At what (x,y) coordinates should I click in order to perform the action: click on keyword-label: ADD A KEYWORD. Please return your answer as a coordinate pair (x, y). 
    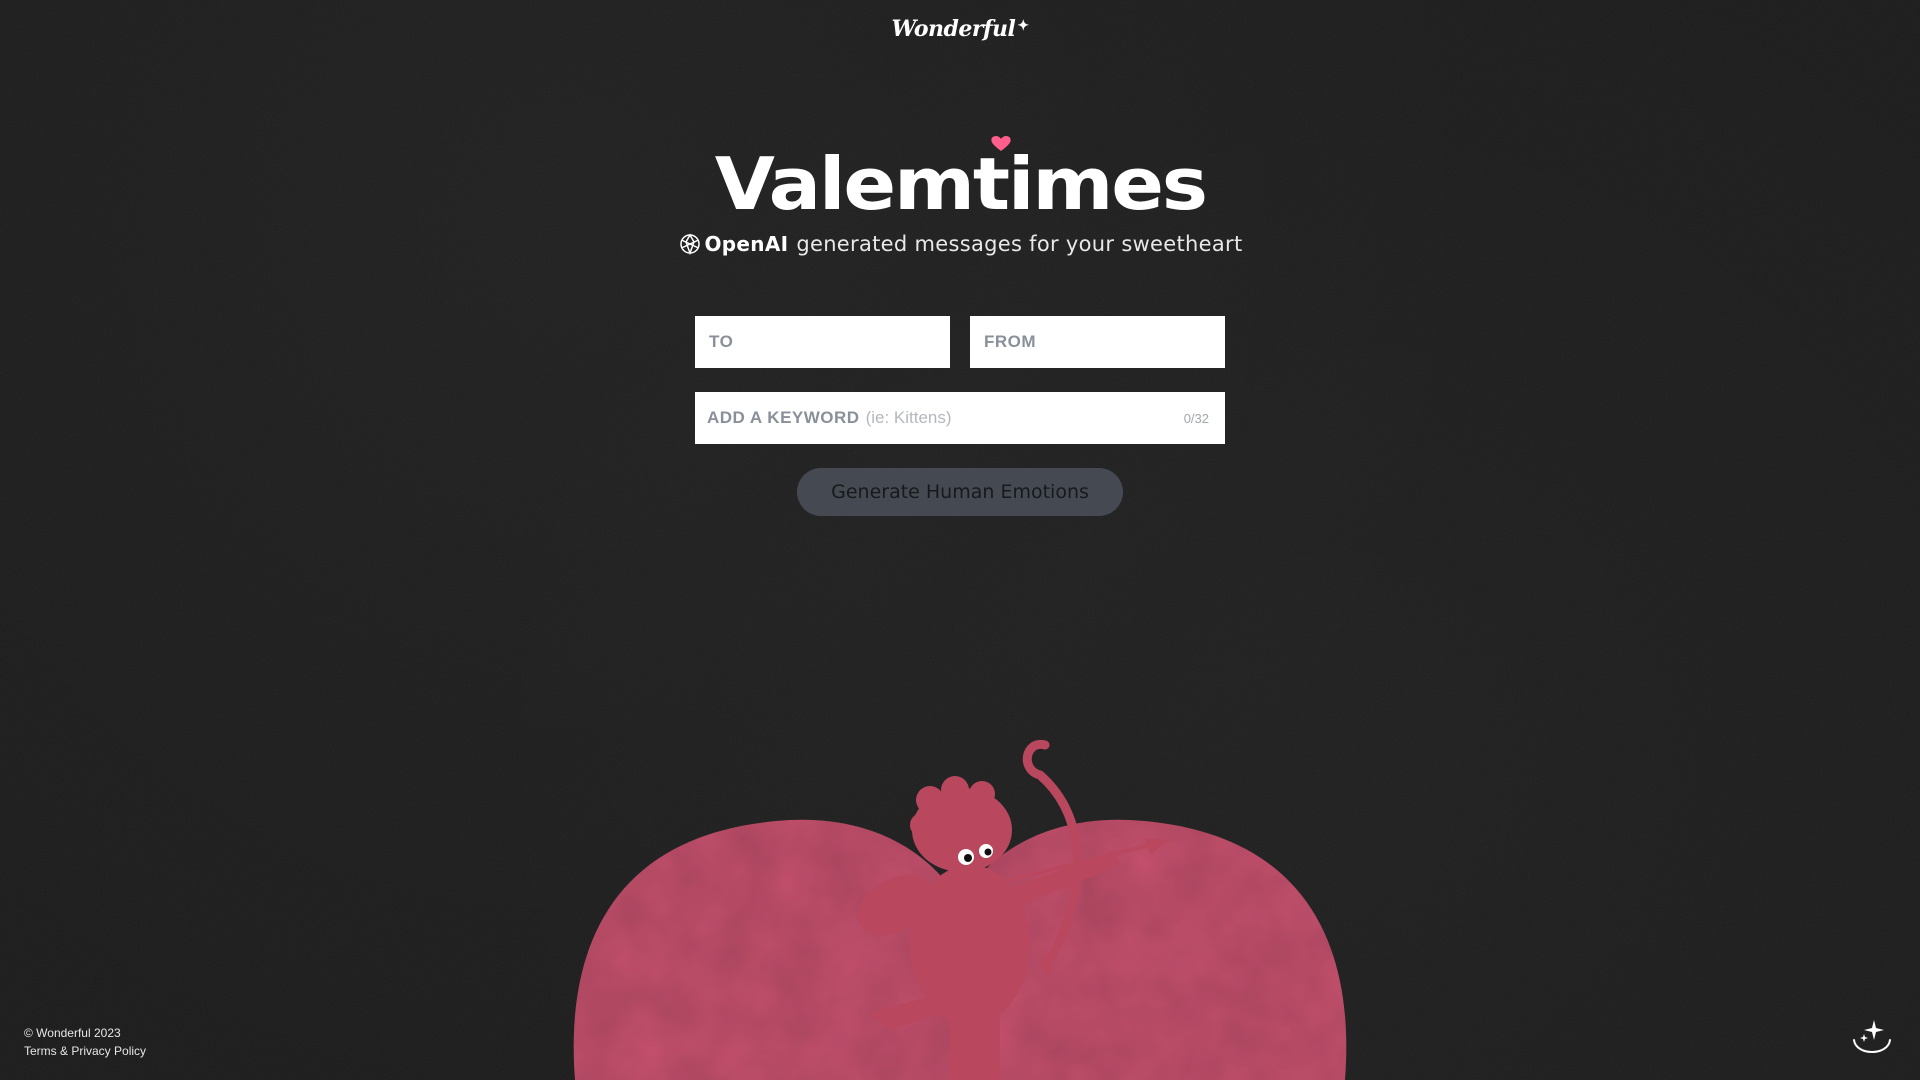
    Looking at the image, I should click on (783, 417).